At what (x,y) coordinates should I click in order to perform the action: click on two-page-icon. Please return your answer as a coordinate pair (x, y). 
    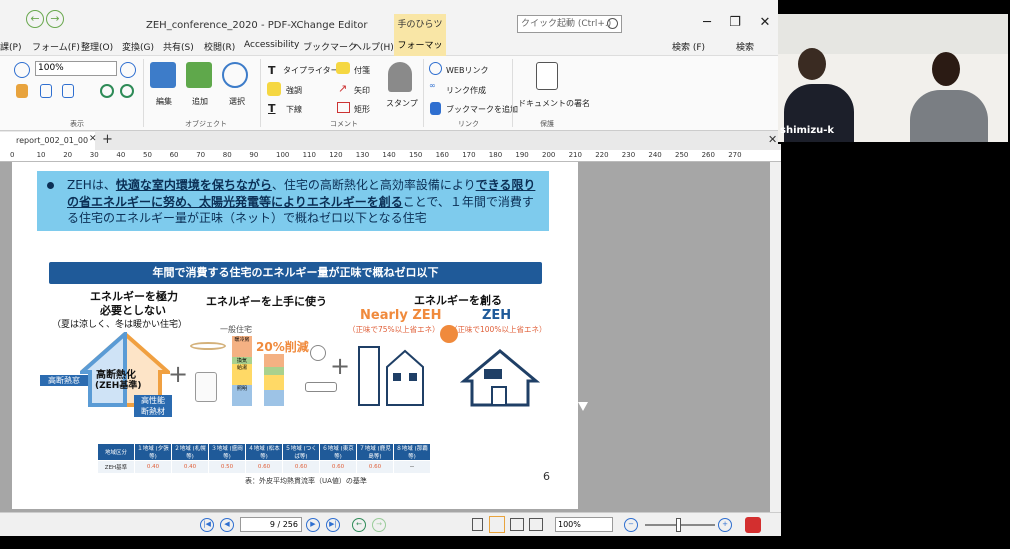
    Looking at the image, I should click on (517, 524).